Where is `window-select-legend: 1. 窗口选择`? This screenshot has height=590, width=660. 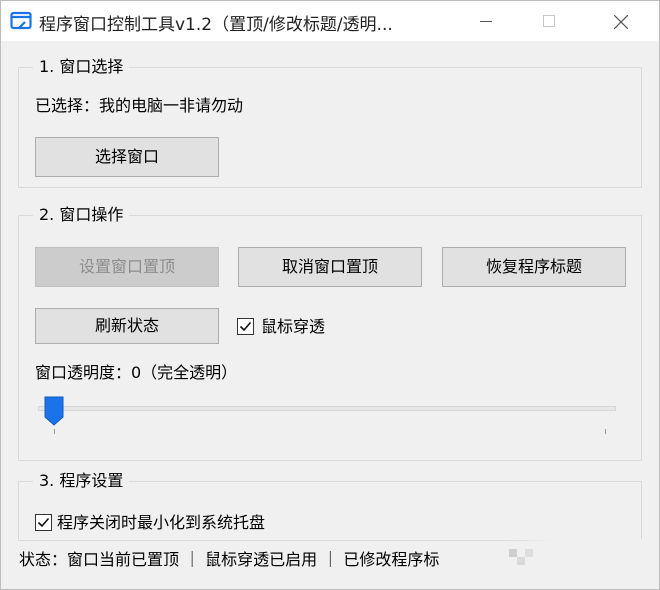 window-select-legend: 1. 窗口选择 is located at coordinates (81, 67).